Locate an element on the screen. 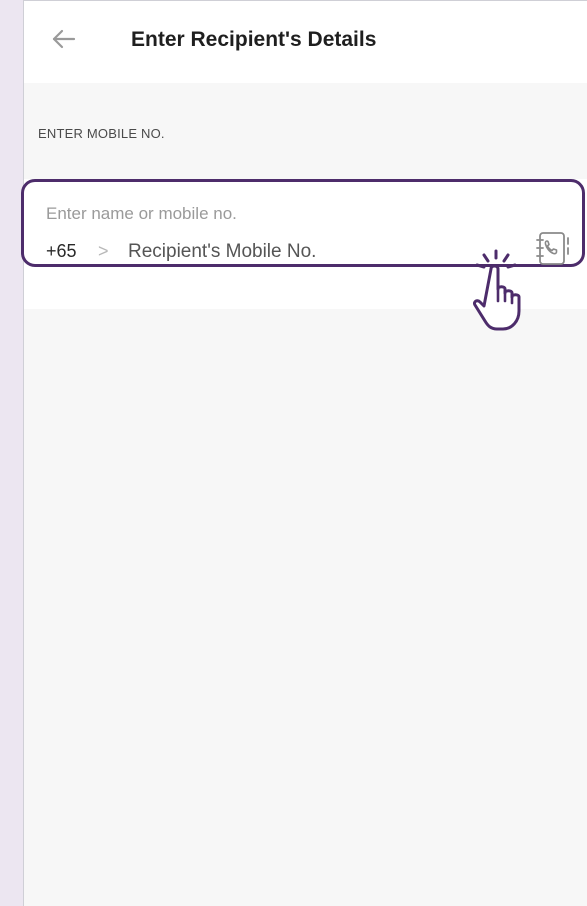 The image size is (587, 906). header-bar: Enter Recipient's Details is located at coordinates (305, 42).